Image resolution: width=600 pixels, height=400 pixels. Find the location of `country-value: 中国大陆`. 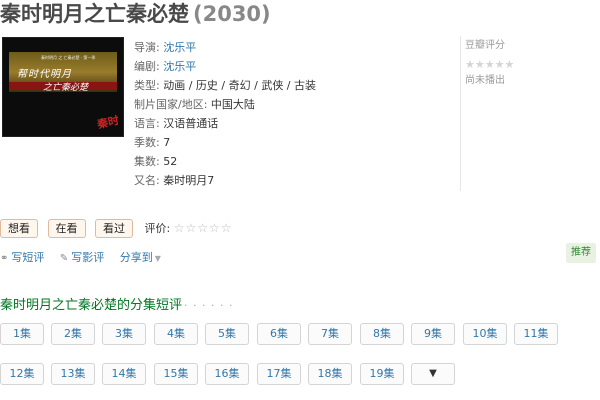

country-value: 中国大陆 is located at coordinates (232, 104).